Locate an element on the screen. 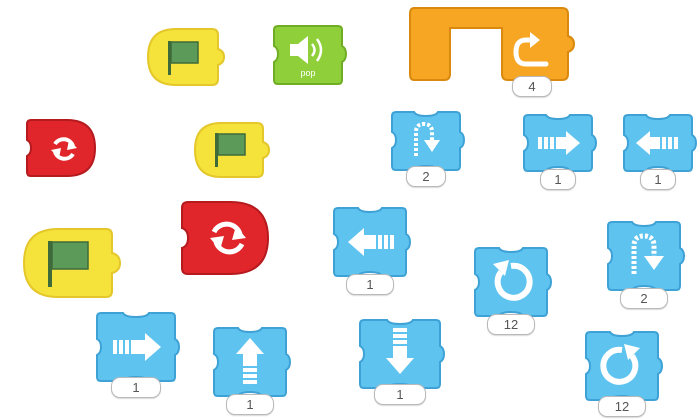  move-down-block: 1 is located at coordinates (402, 364).